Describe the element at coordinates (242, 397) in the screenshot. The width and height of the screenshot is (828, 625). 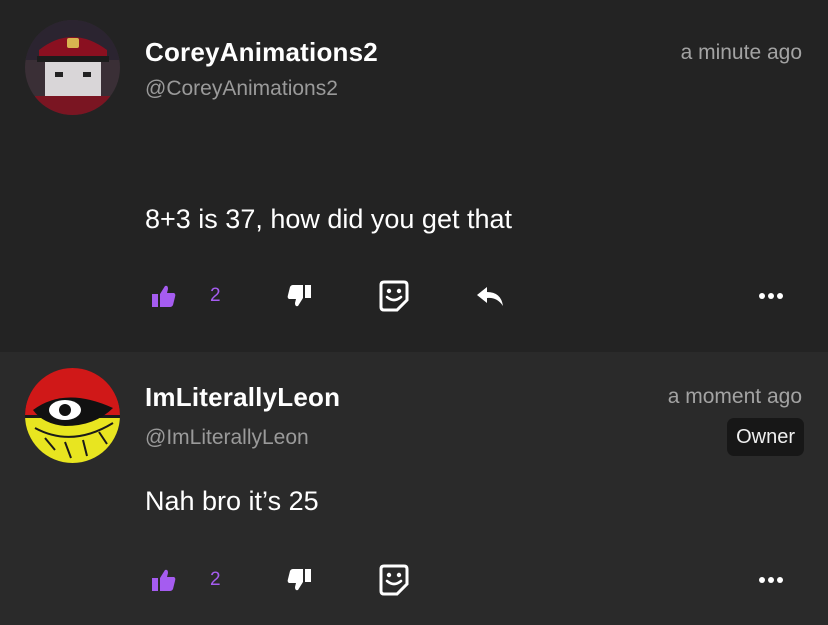
I see `display-name: ImLiterallyLeon` at that location.